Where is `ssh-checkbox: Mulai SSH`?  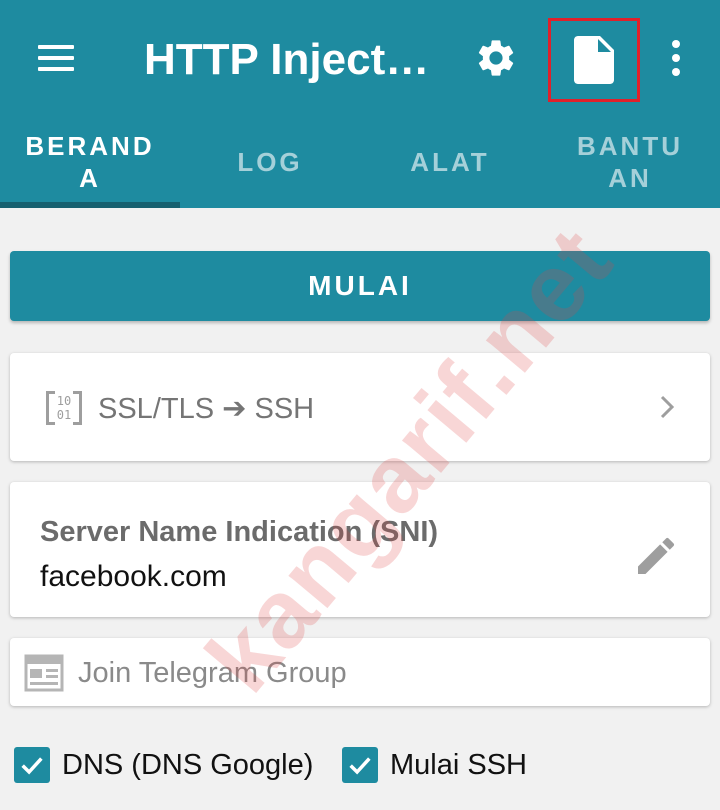 ssh-checkbox: Mulai SSH is located at coordinates (434, 765).